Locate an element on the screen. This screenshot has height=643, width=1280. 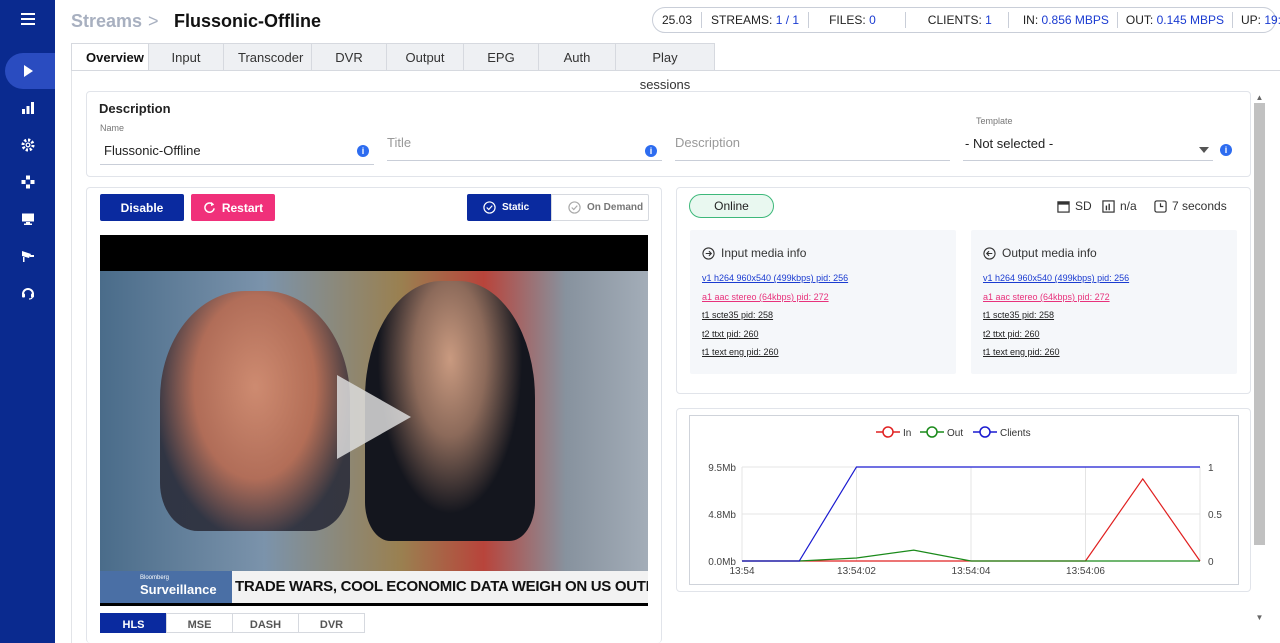
protocol-tab-dash: DASH is located at coordinates (265, 623).